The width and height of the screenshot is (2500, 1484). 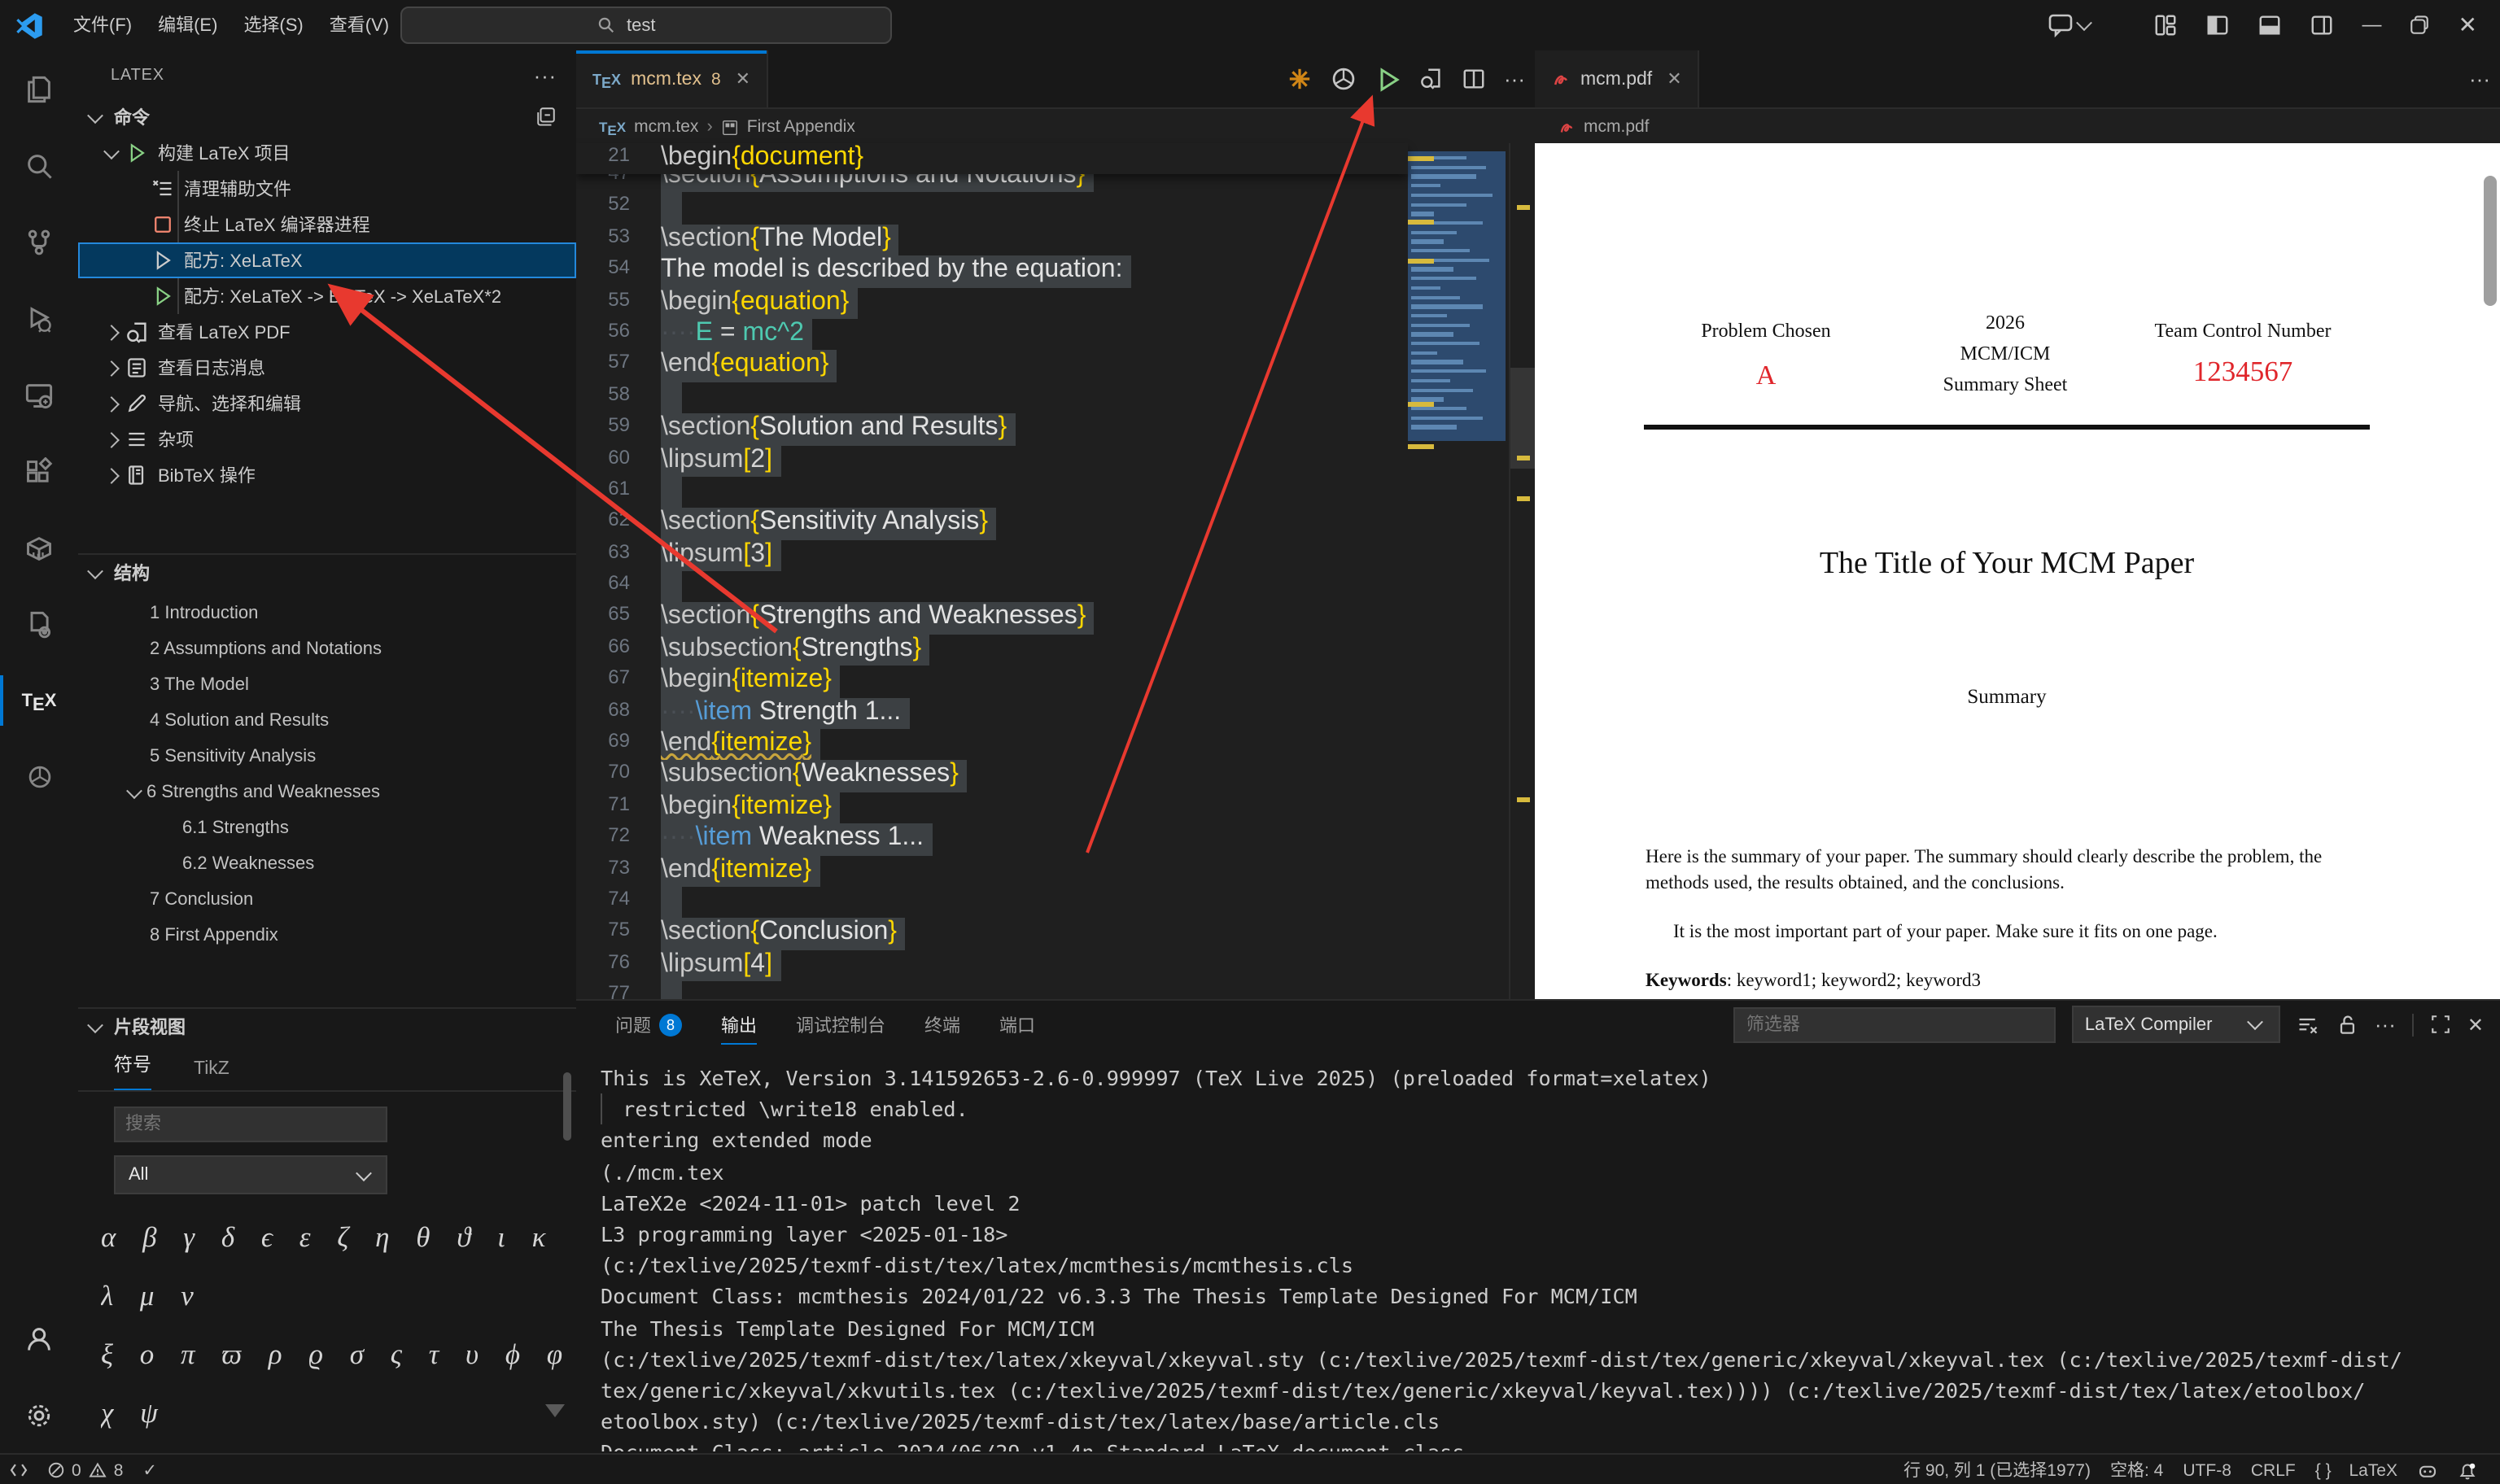 What do you see at coordinates (992, 208) in the screenshot?
I see `code-line-52: 52` at bounding box center [992, 208].